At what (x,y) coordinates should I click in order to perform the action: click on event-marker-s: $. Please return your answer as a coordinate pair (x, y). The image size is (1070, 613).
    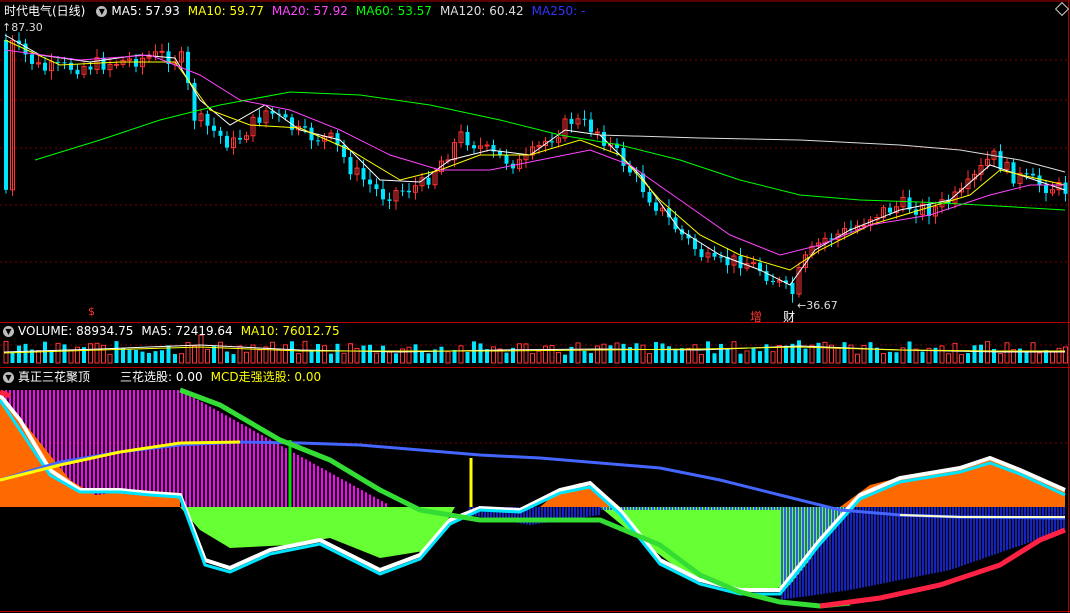
    Looking at the image, I should click on (91, 311).